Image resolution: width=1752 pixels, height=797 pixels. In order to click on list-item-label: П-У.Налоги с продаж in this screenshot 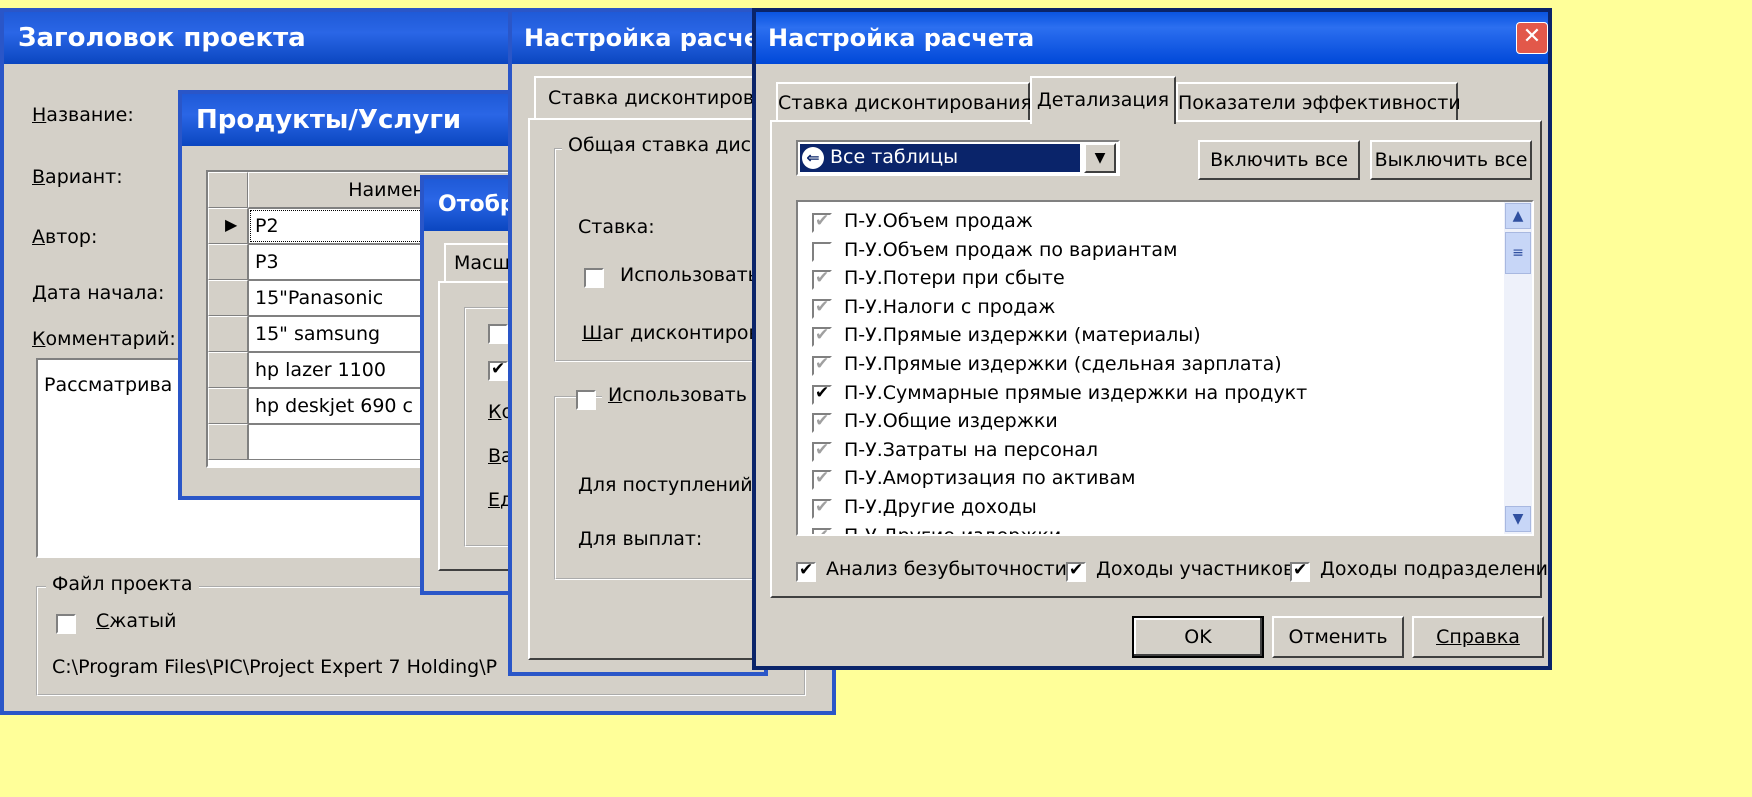, I will do `click(950, 306)`.